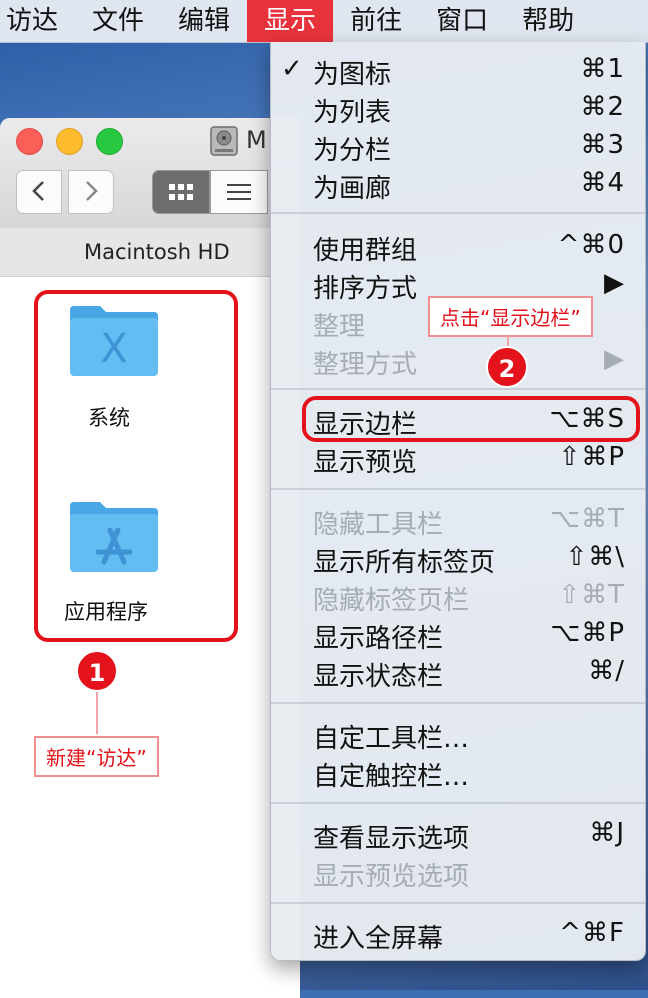 The image size is (648, 998). I want to click on menu-item-shortcut: ⌘3, so click(602, 145).